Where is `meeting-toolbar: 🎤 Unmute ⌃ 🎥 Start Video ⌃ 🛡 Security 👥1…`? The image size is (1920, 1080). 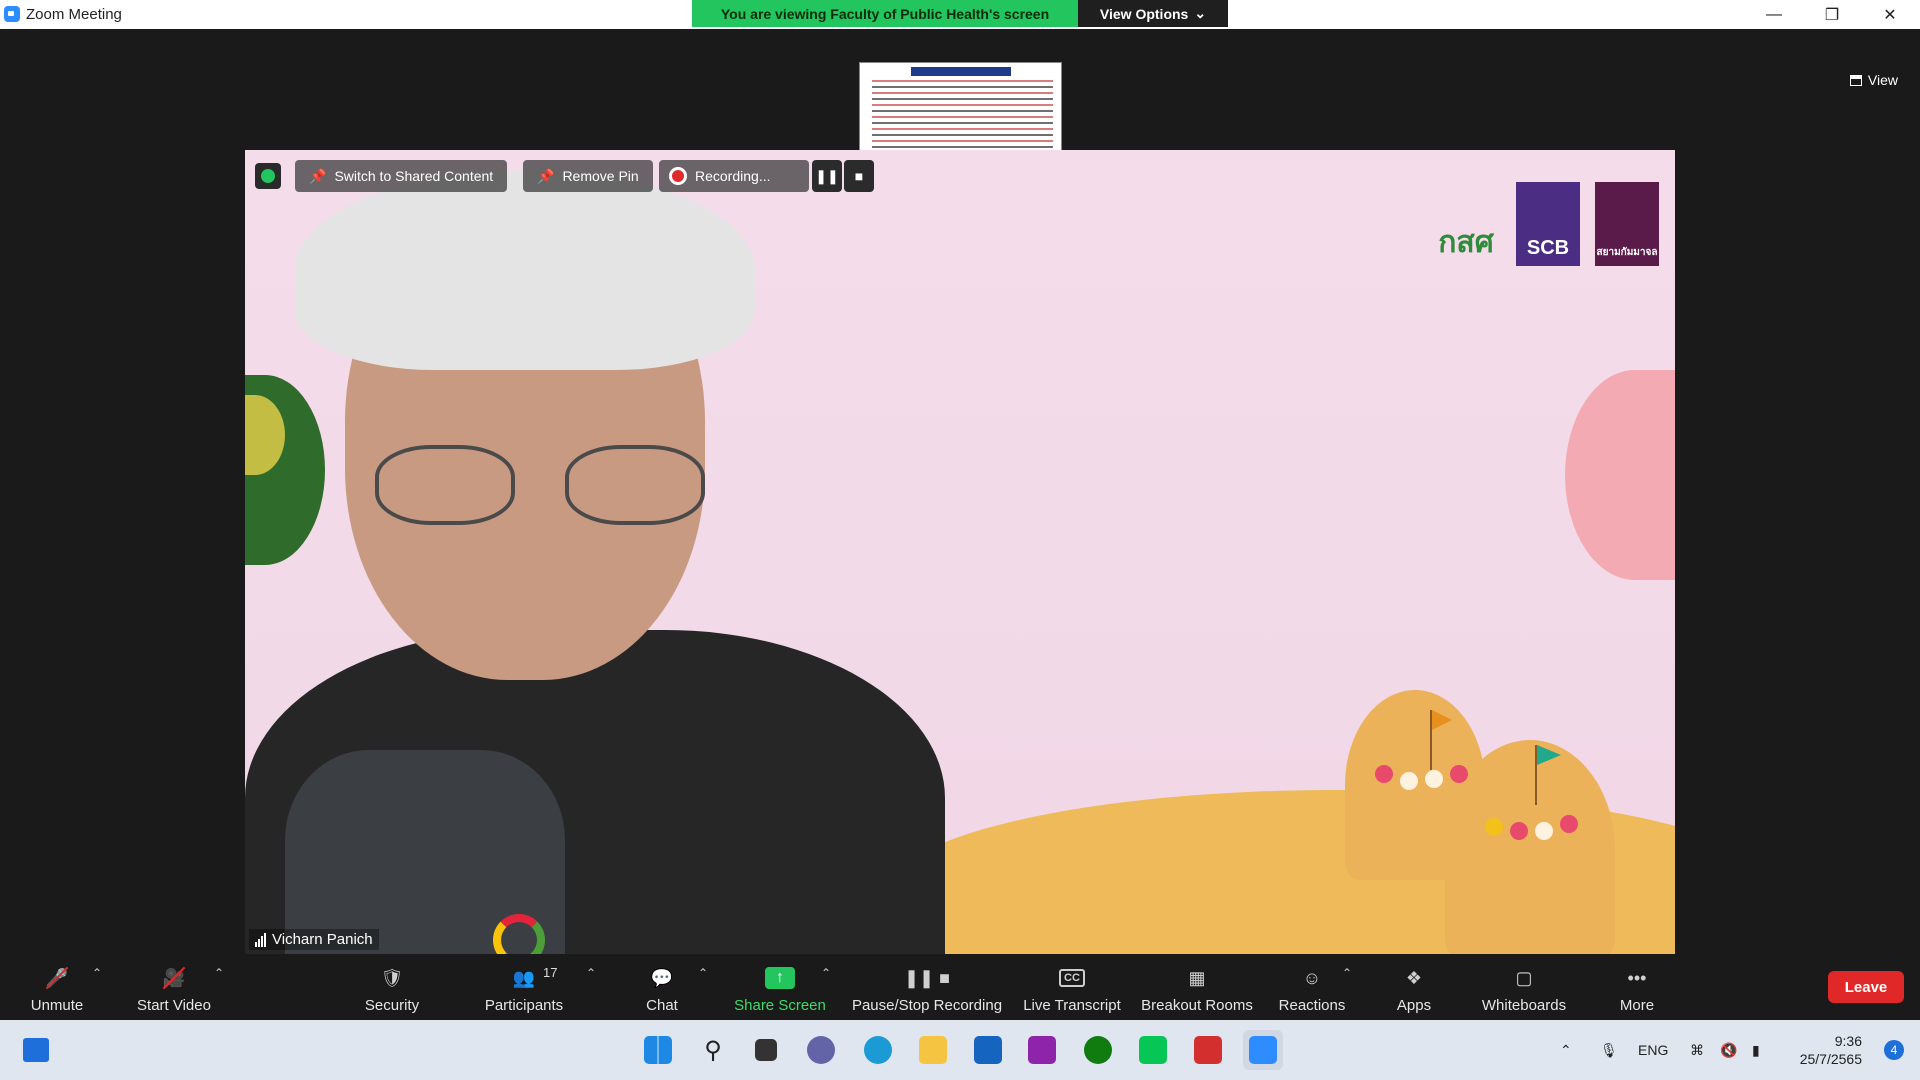
meeting-toolbar: 🎤 Unmute ⌃ 🎥 Start Video ⌃ 🛡 Security 👥1… is located at coordinates (960, 987).